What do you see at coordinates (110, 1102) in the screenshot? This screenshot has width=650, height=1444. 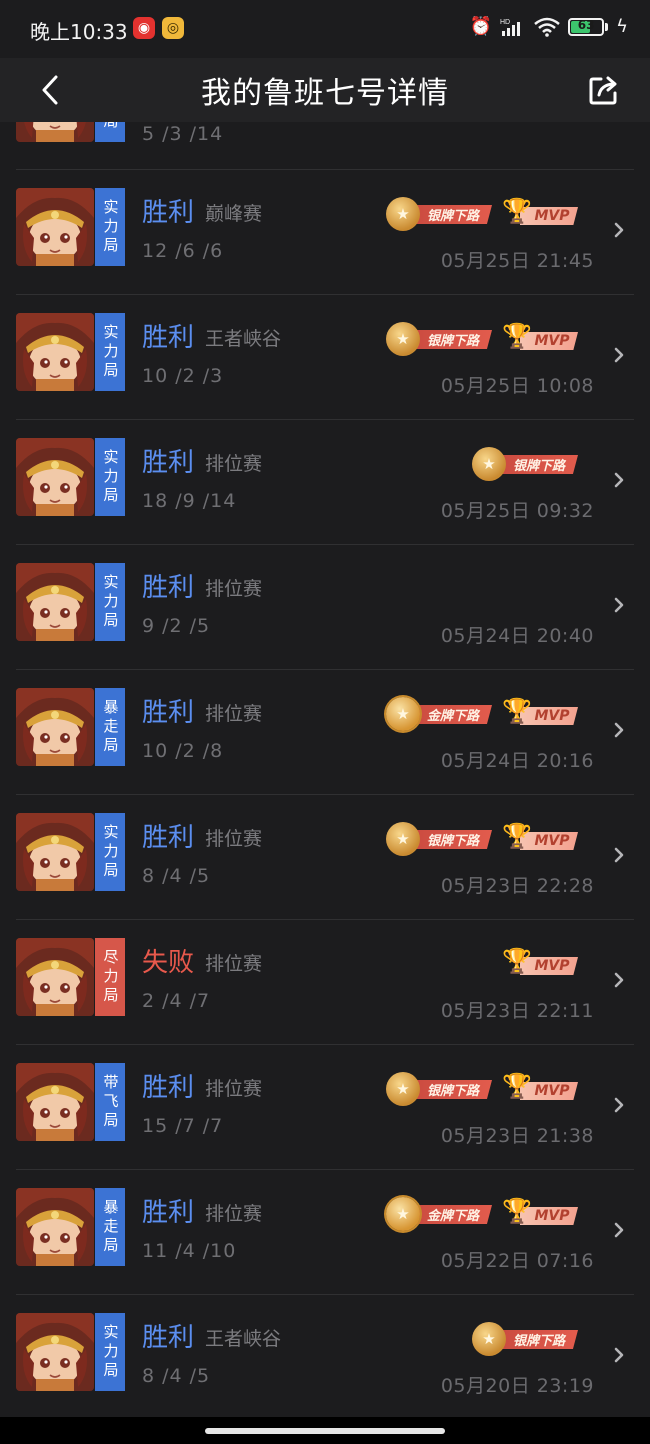 I see `mode-tag: 带飞局` at bounding box center [110, 1102].